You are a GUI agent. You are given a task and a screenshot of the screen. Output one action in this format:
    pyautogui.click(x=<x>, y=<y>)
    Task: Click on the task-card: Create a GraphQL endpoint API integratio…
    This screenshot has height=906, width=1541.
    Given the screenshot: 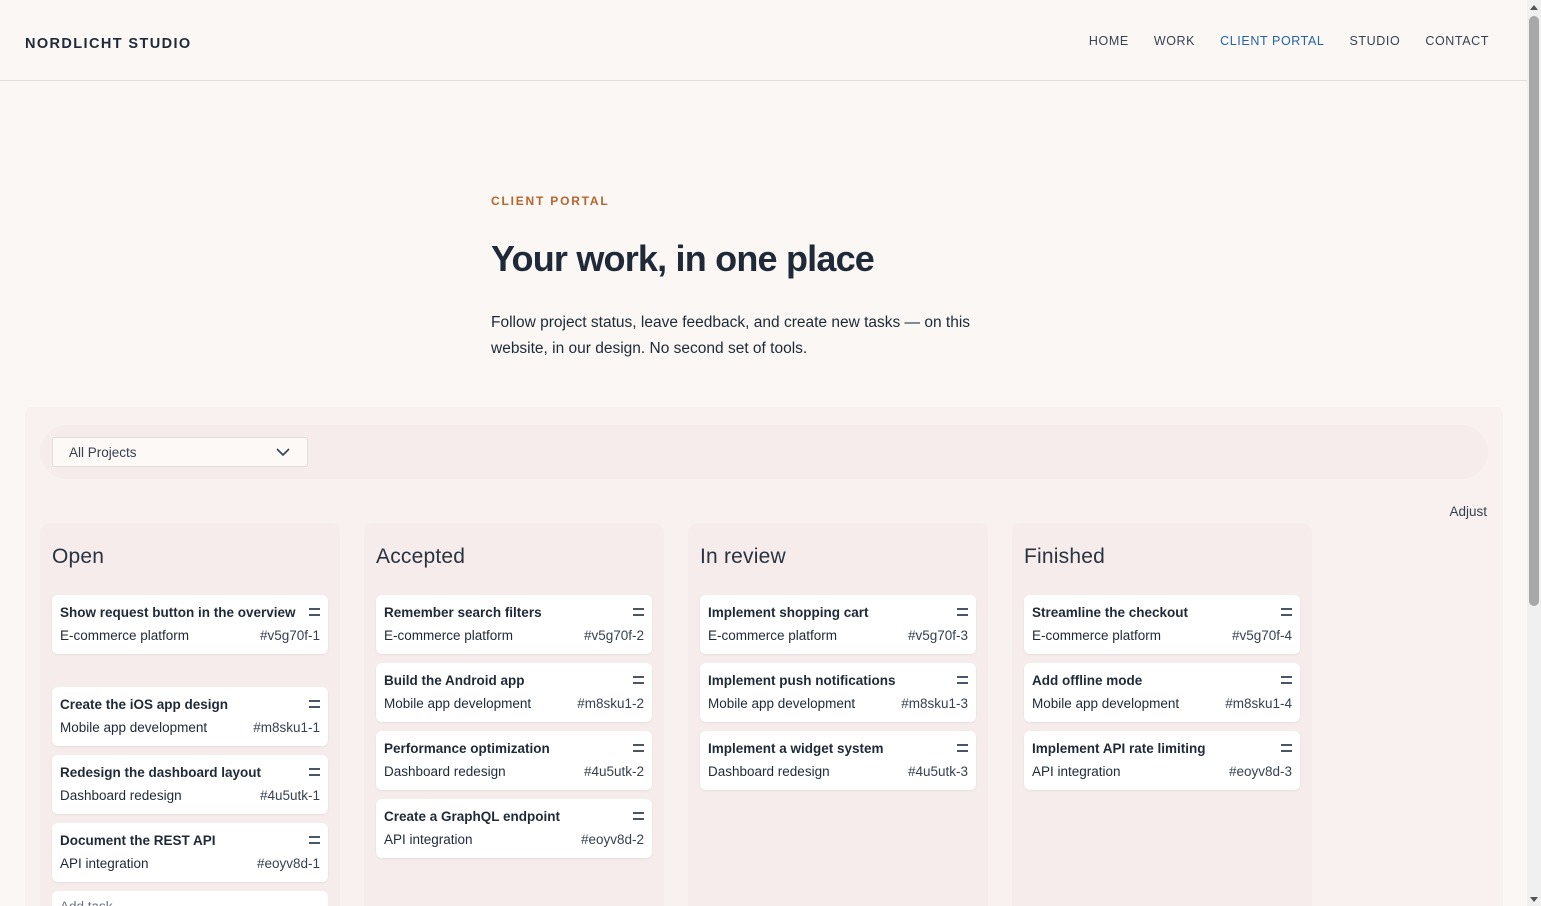 What is the action you would take?
    pyautogui.click(x=514, y=828)
    